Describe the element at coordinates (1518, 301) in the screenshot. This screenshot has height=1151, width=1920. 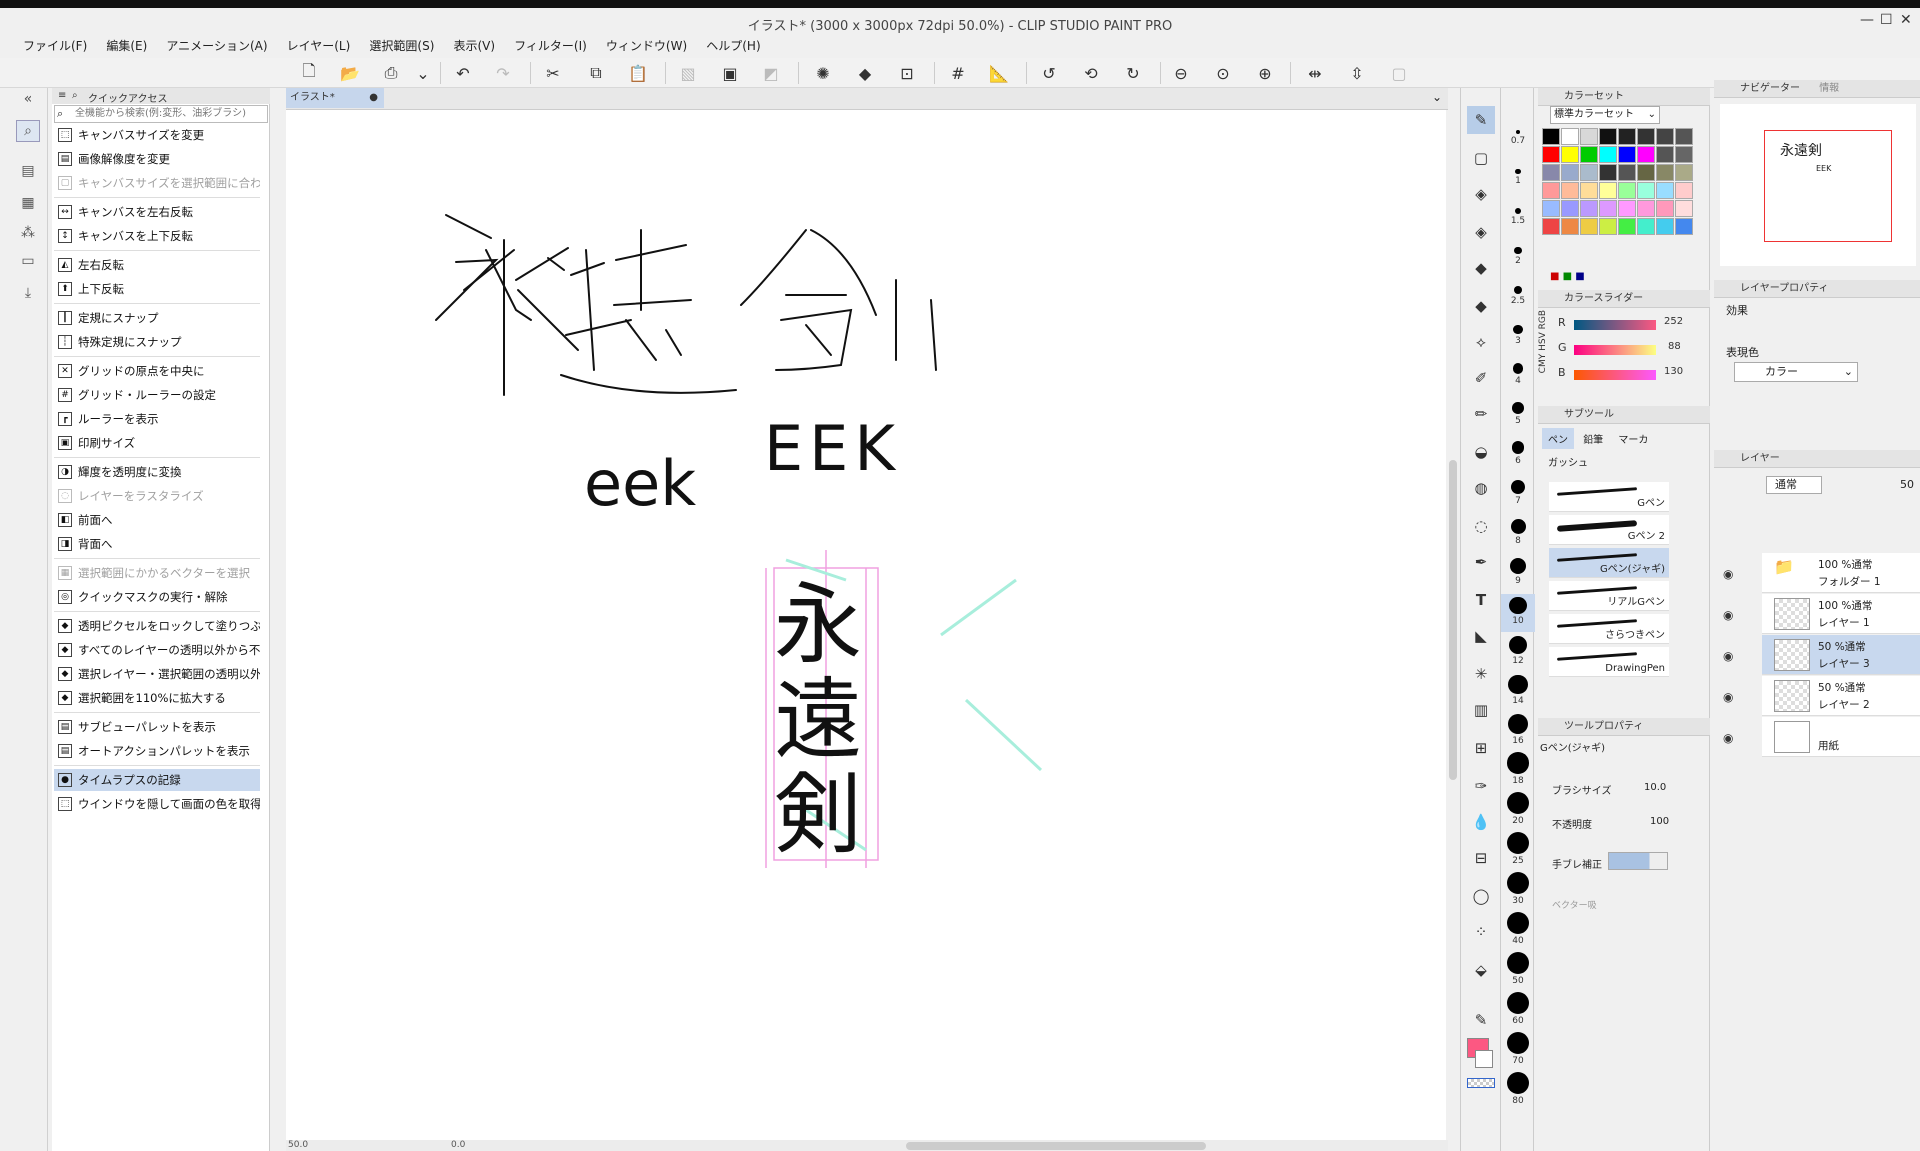
I see `brush-size-label: 2.5` at that location.